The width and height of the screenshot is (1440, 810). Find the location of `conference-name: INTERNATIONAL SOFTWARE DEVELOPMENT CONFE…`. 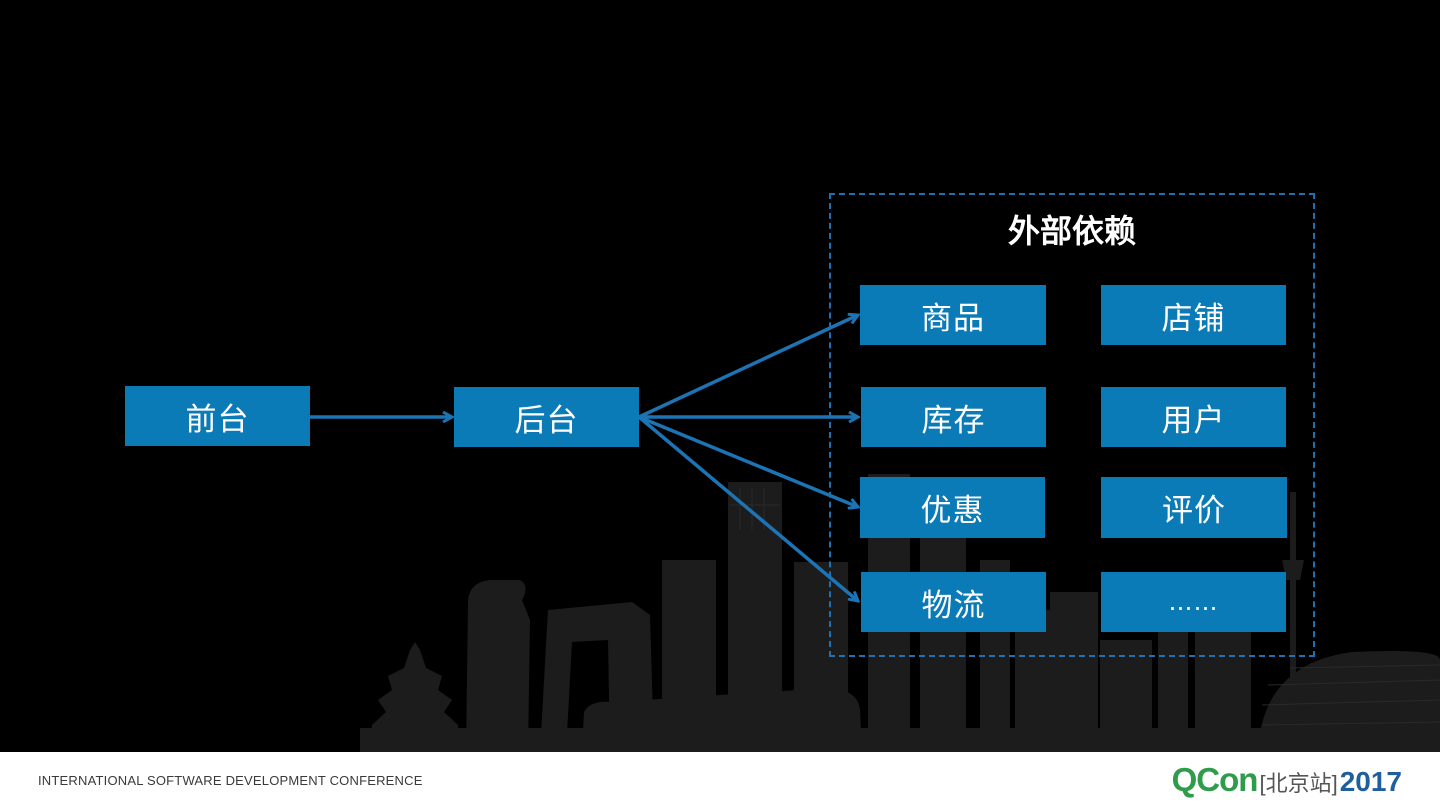

conference-name: INTERNATIONAL SOFTWARE DEVELOPMENT CONFE… is located at coordinates (230, 780).